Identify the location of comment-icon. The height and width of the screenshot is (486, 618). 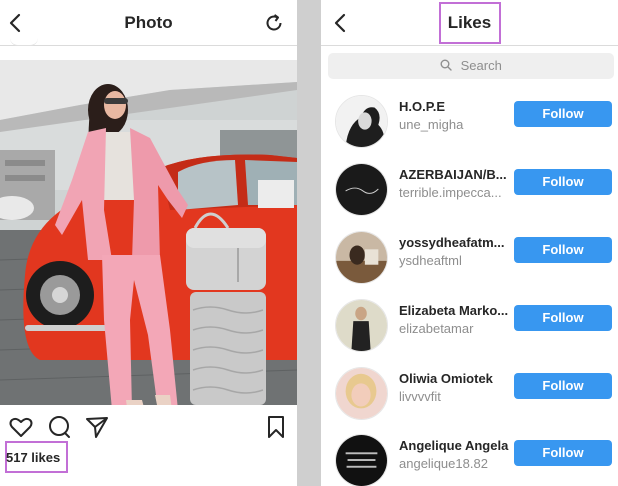
(59, 427).